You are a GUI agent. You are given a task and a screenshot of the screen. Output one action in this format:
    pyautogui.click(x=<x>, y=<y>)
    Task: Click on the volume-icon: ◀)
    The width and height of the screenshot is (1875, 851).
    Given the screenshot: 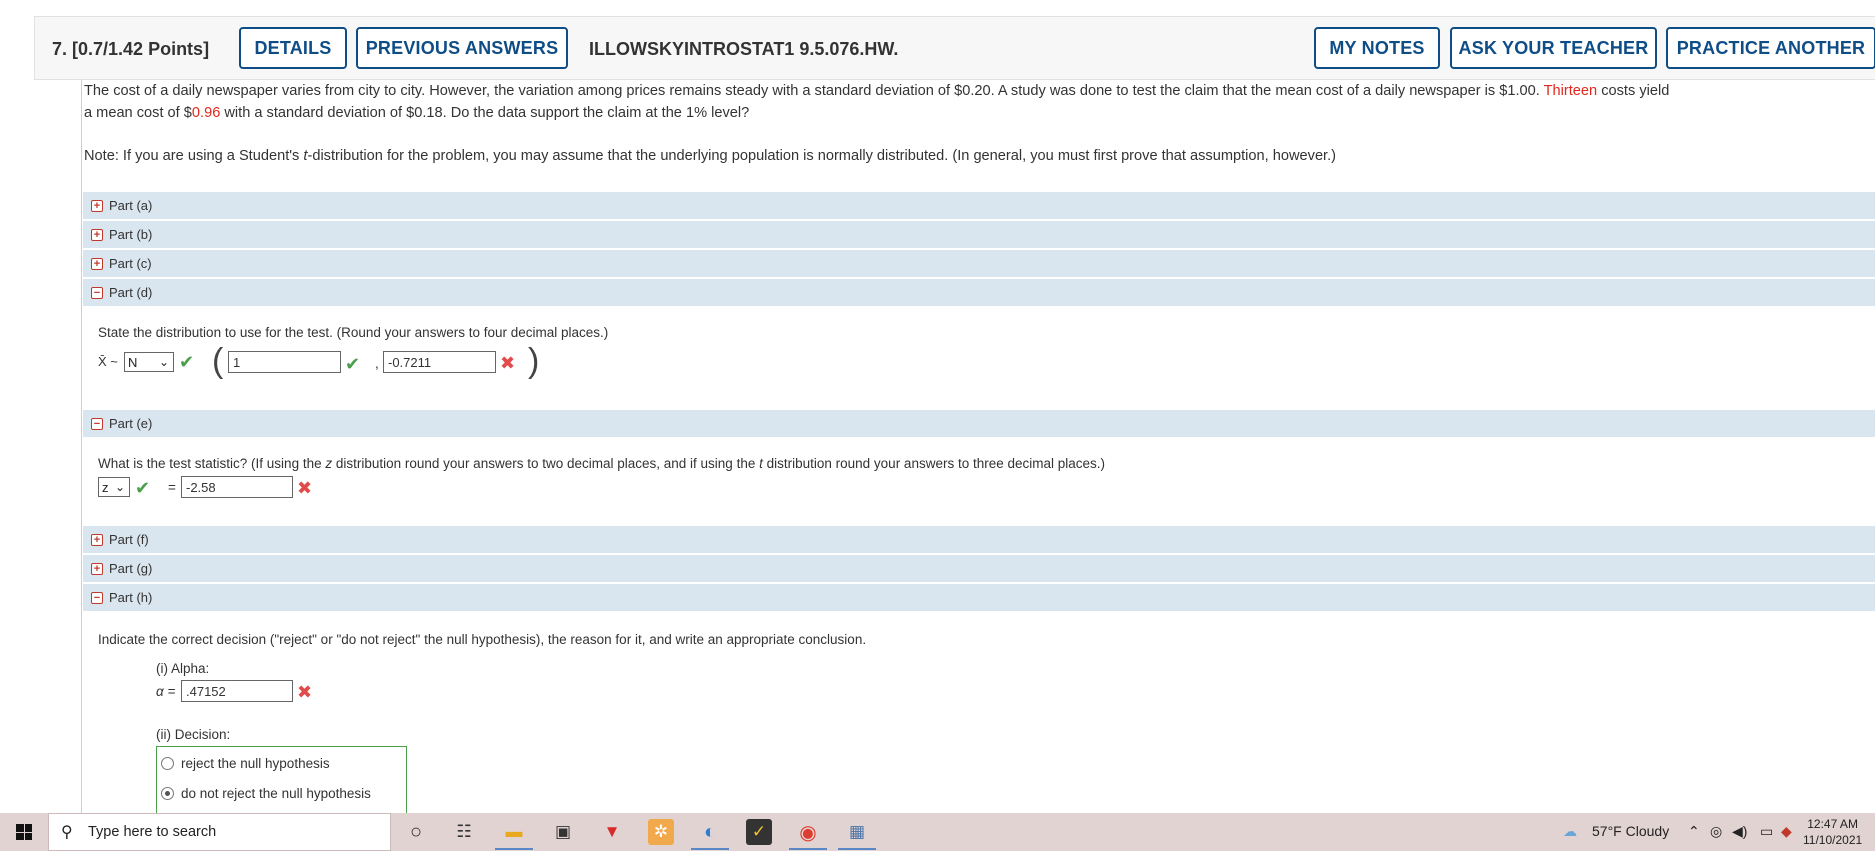 What is the action you would take?
    pyautogui.click(x=1739, y=831)
    